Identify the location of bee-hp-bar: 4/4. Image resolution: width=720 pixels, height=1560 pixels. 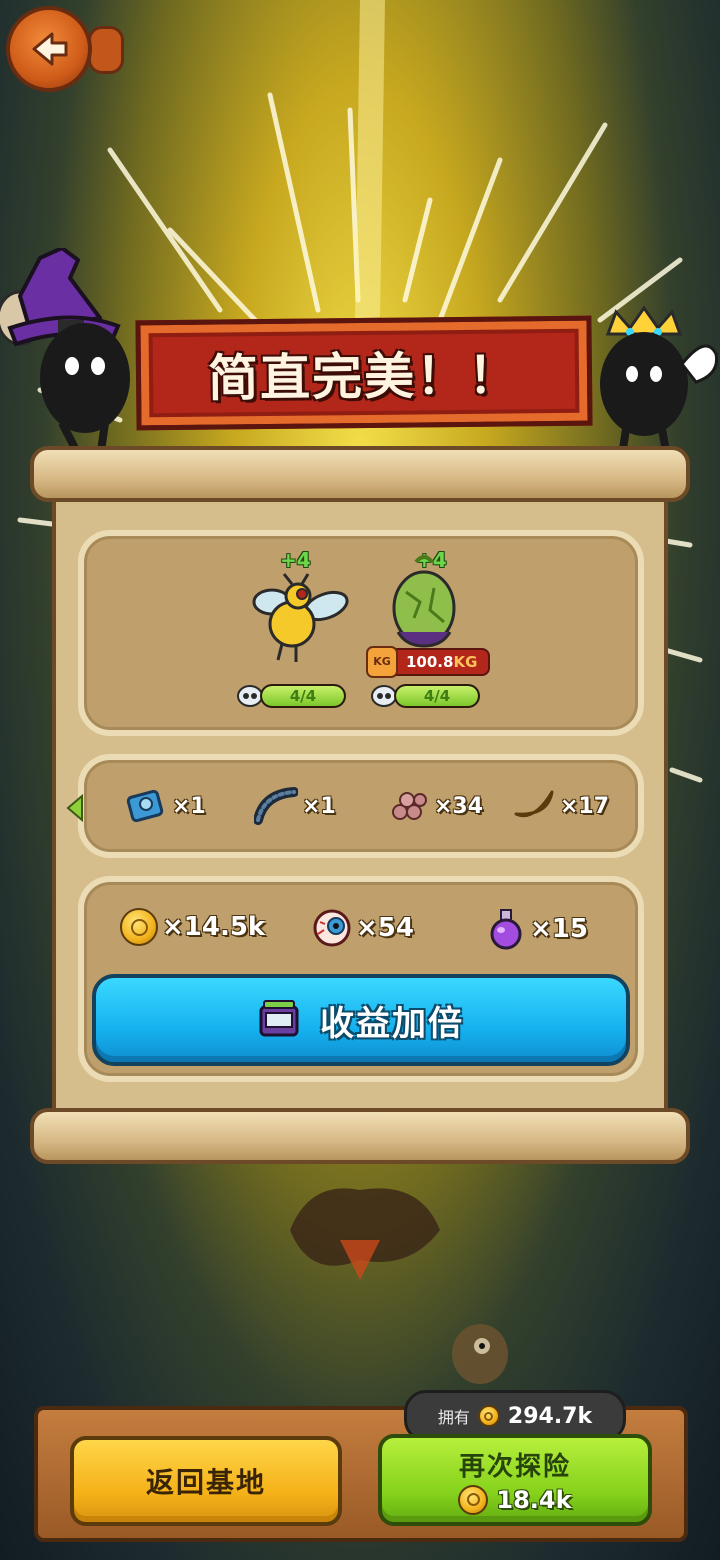
(303, 696).